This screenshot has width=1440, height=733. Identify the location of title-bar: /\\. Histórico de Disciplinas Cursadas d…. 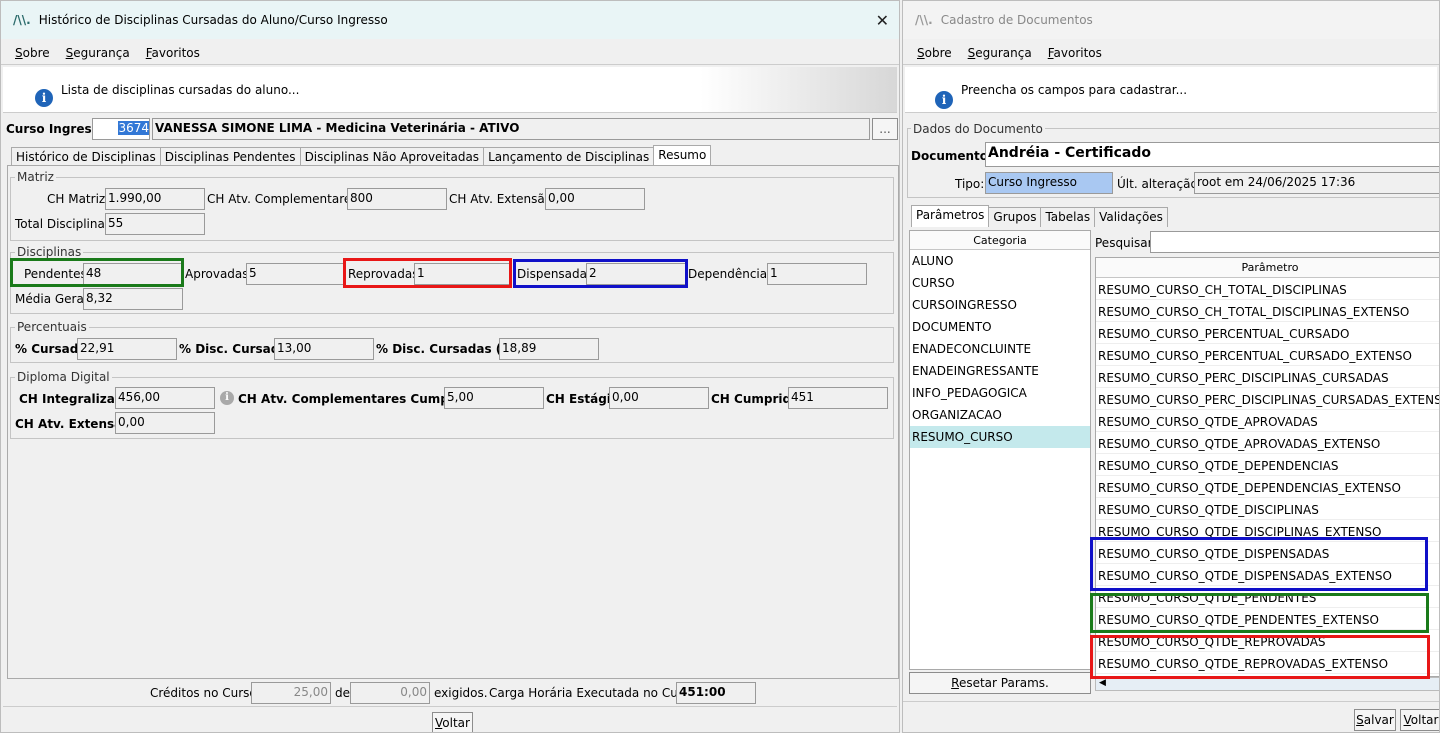
(450, 20).